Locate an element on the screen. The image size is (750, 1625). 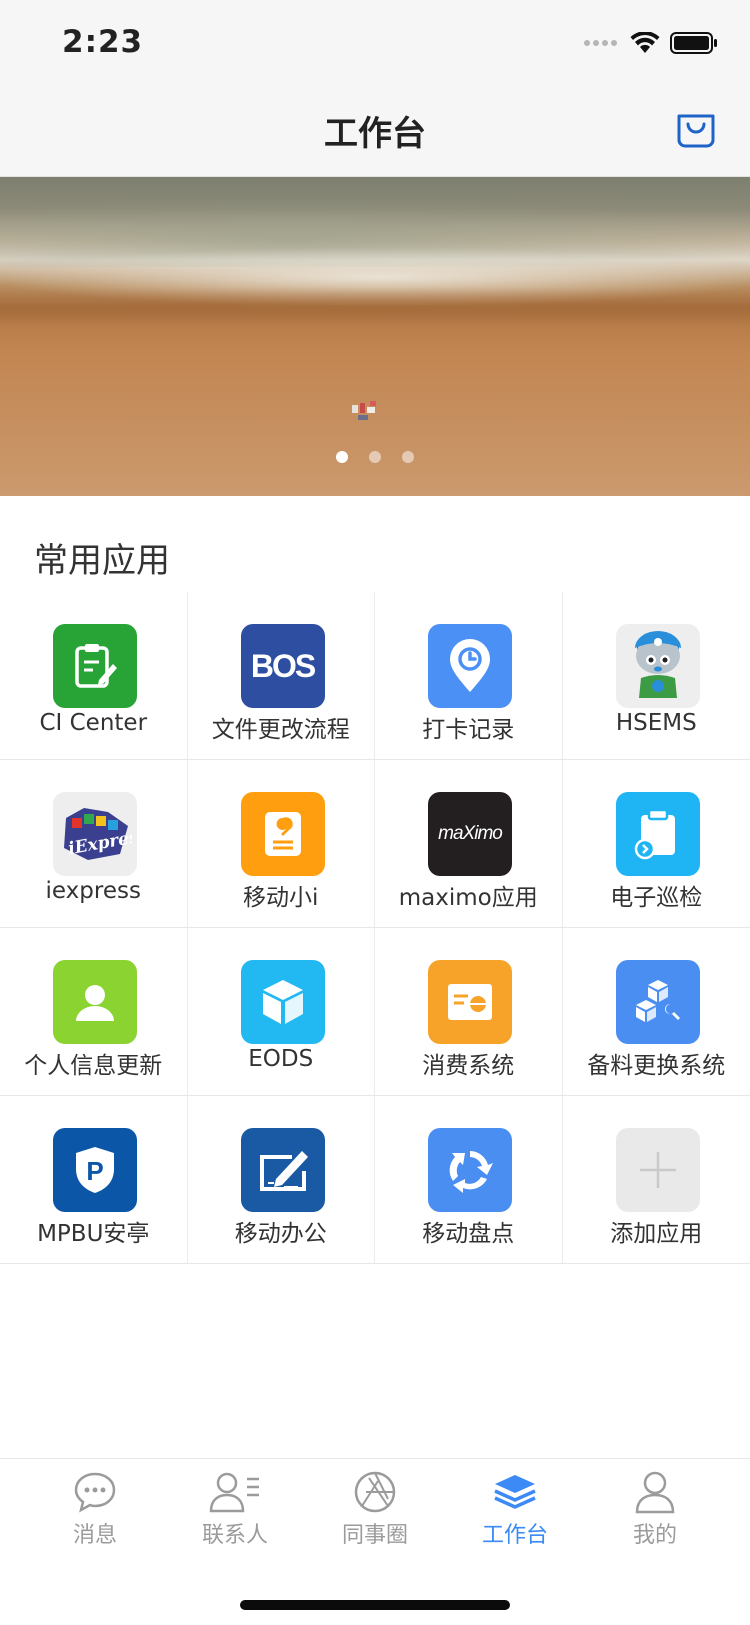
tab-workbench: 工作台 is located at coordinates (515, 1514).